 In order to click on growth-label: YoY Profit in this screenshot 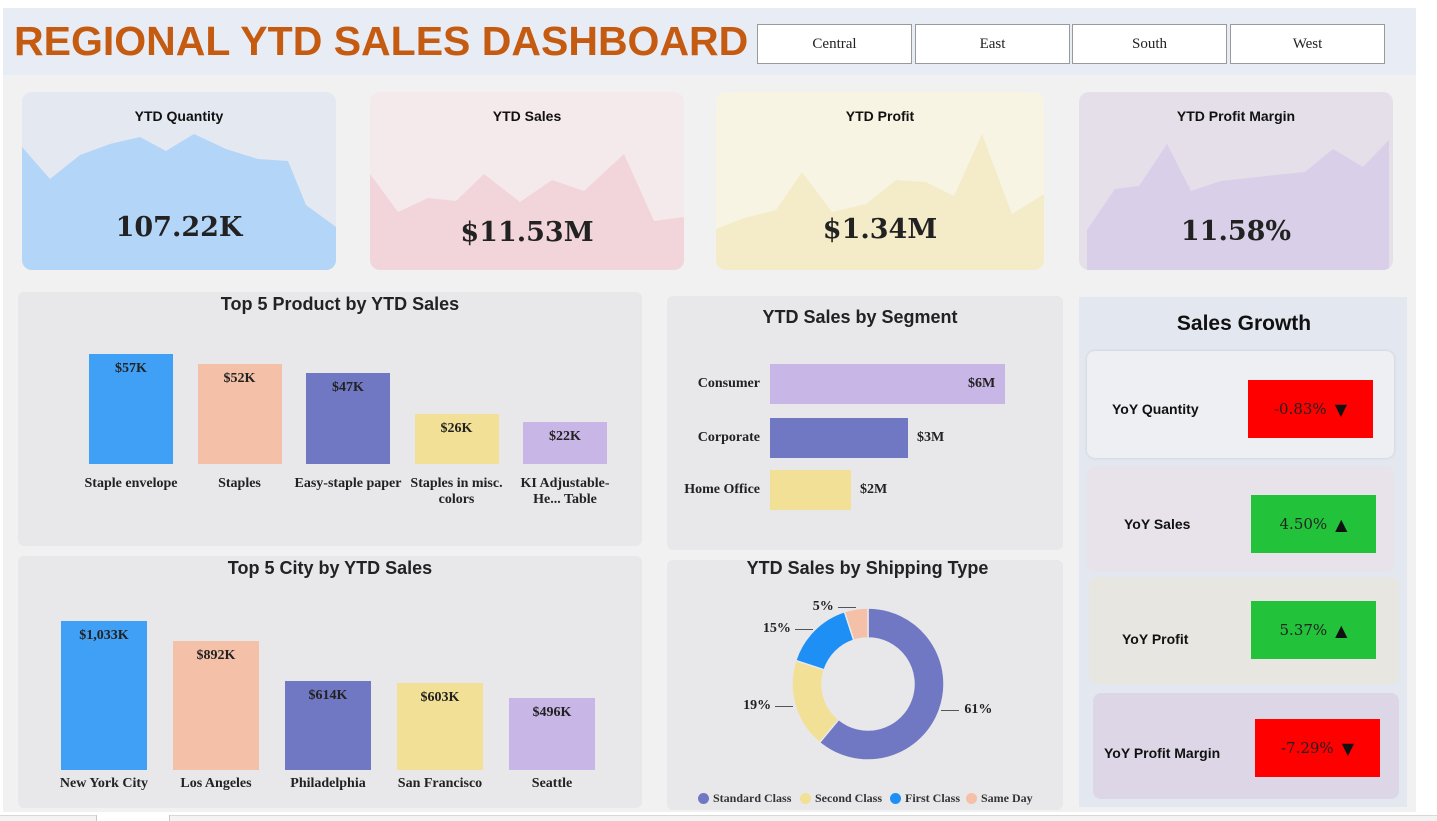, I will do `click(1155, 639)`.